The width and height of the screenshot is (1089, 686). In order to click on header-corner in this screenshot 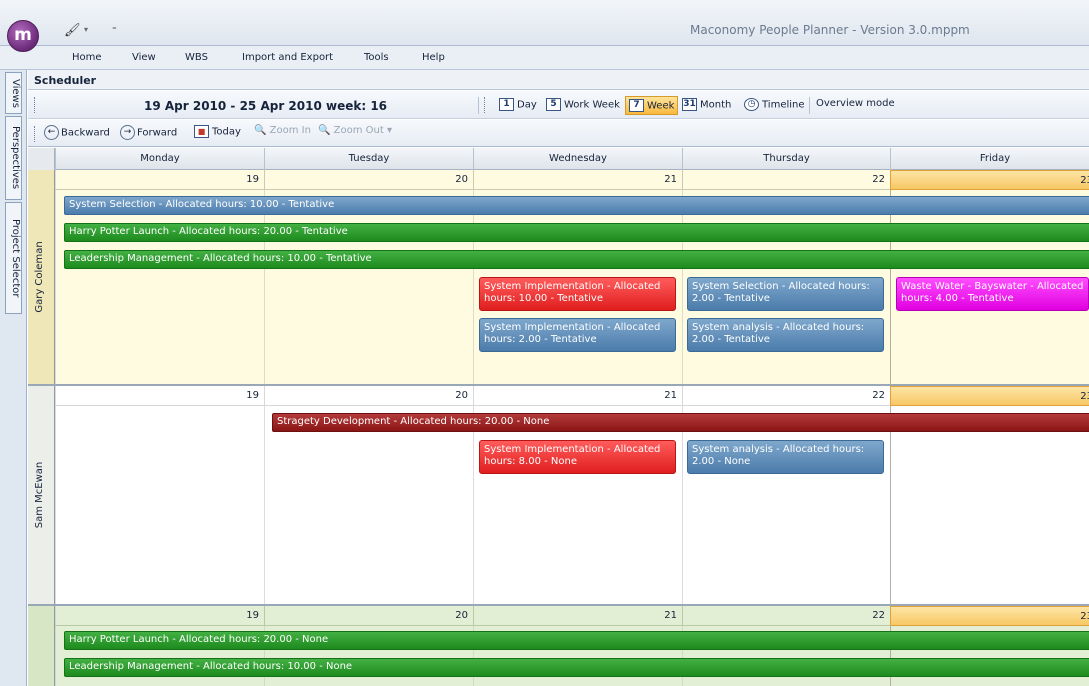, I will do `click(41, 159)`.